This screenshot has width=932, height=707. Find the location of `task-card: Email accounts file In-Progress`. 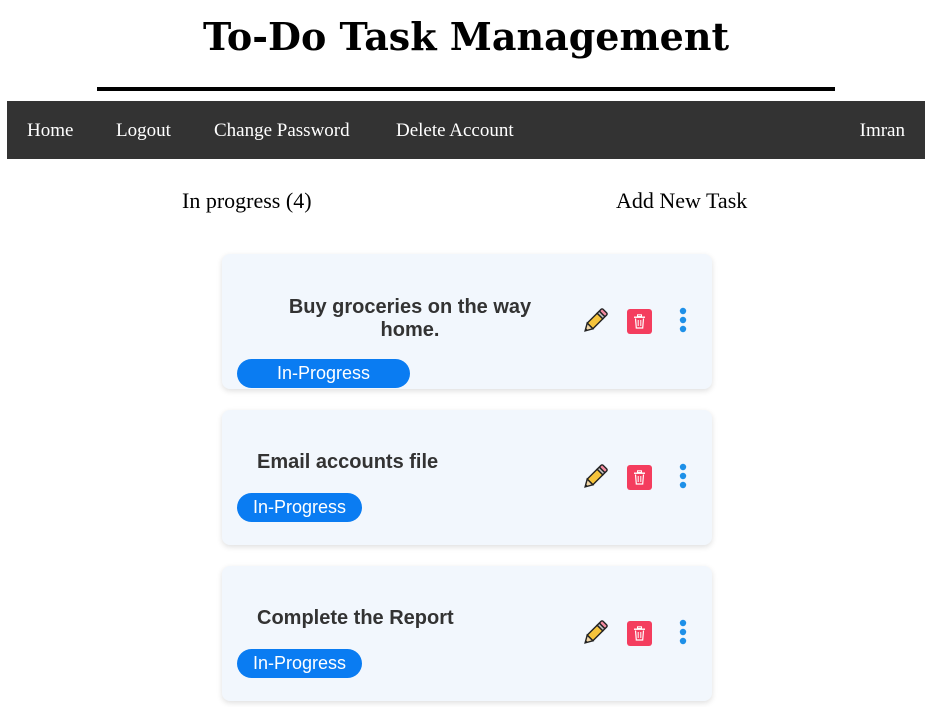

task-card: Email accounts file In-Progress is located at coordinates (467, 477).